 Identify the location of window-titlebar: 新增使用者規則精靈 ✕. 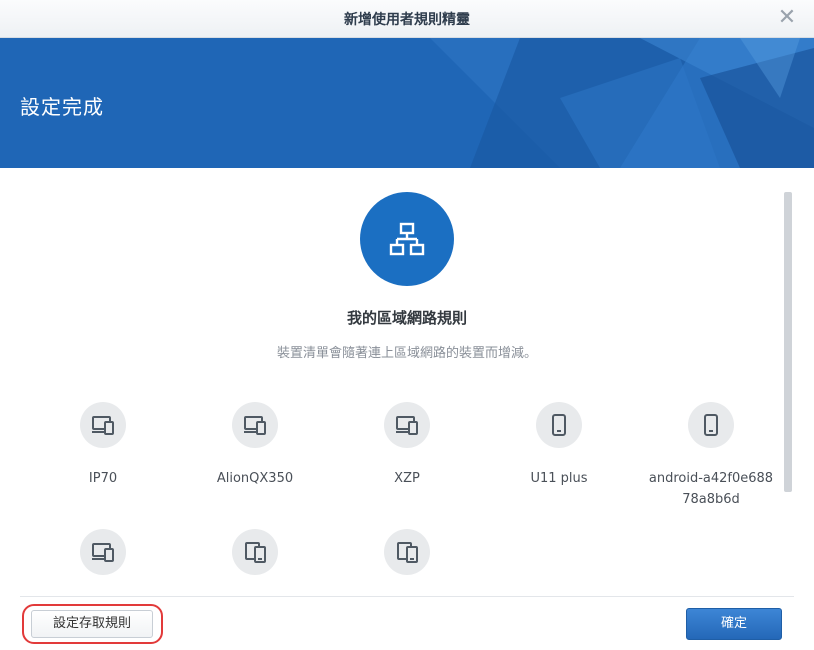
(407, 19).